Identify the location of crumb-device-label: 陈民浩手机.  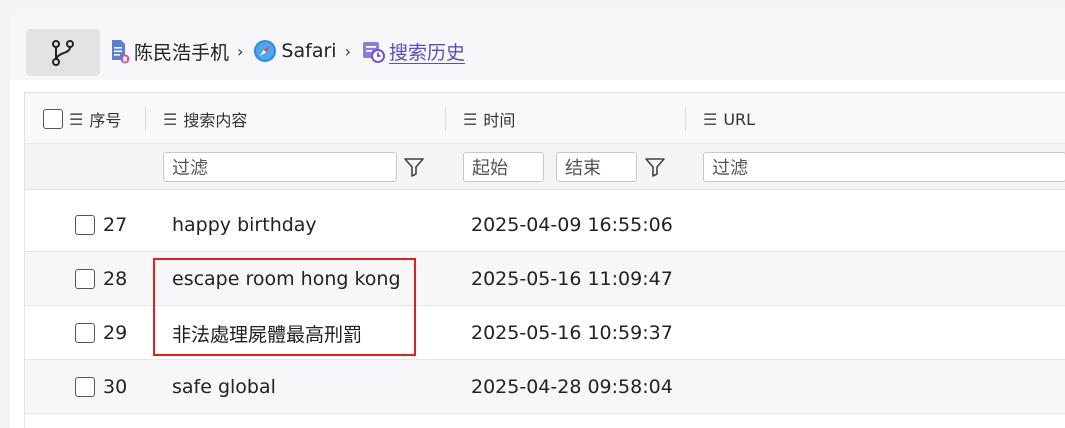
(182, 52).